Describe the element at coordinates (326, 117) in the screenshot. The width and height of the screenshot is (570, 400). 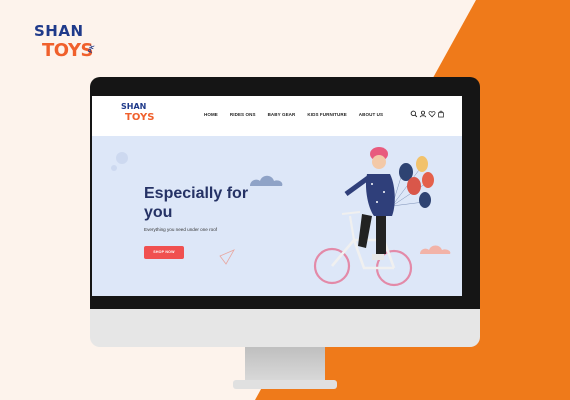
I see `nav-kids-furniture: KIDS FURNITURE` at that location.